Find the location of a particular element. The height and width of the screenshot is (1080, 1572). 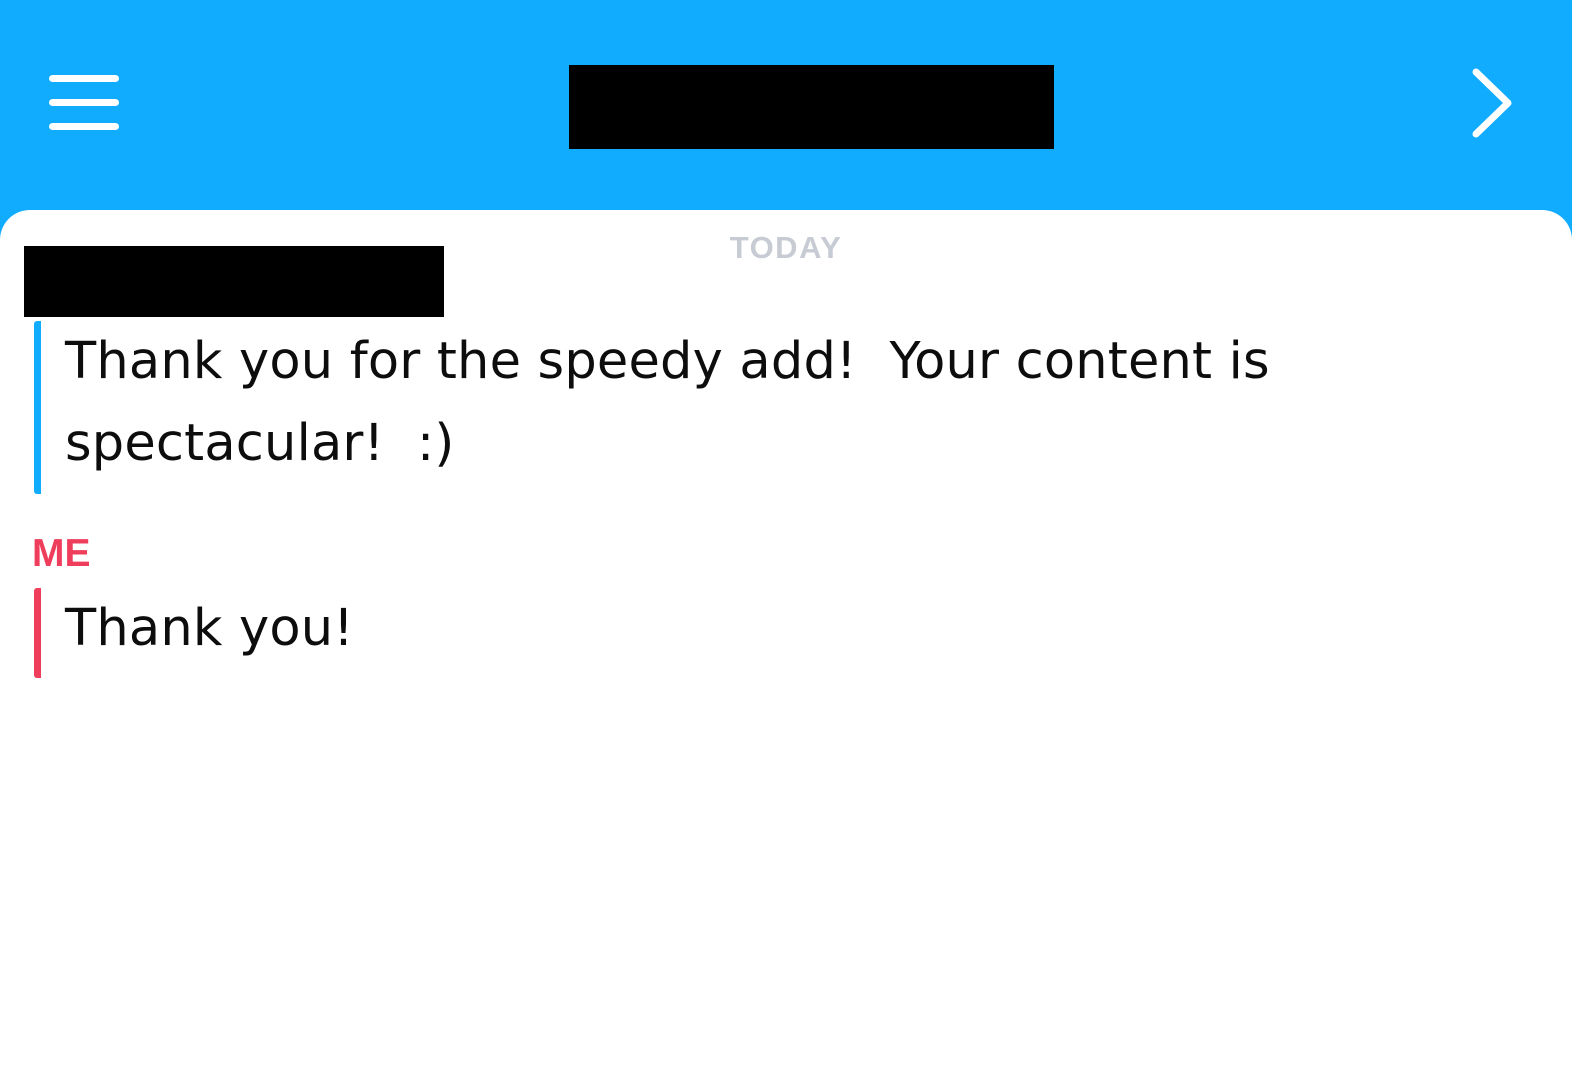

outgoing-message: Thank you! is located at coordinates (449, 633).